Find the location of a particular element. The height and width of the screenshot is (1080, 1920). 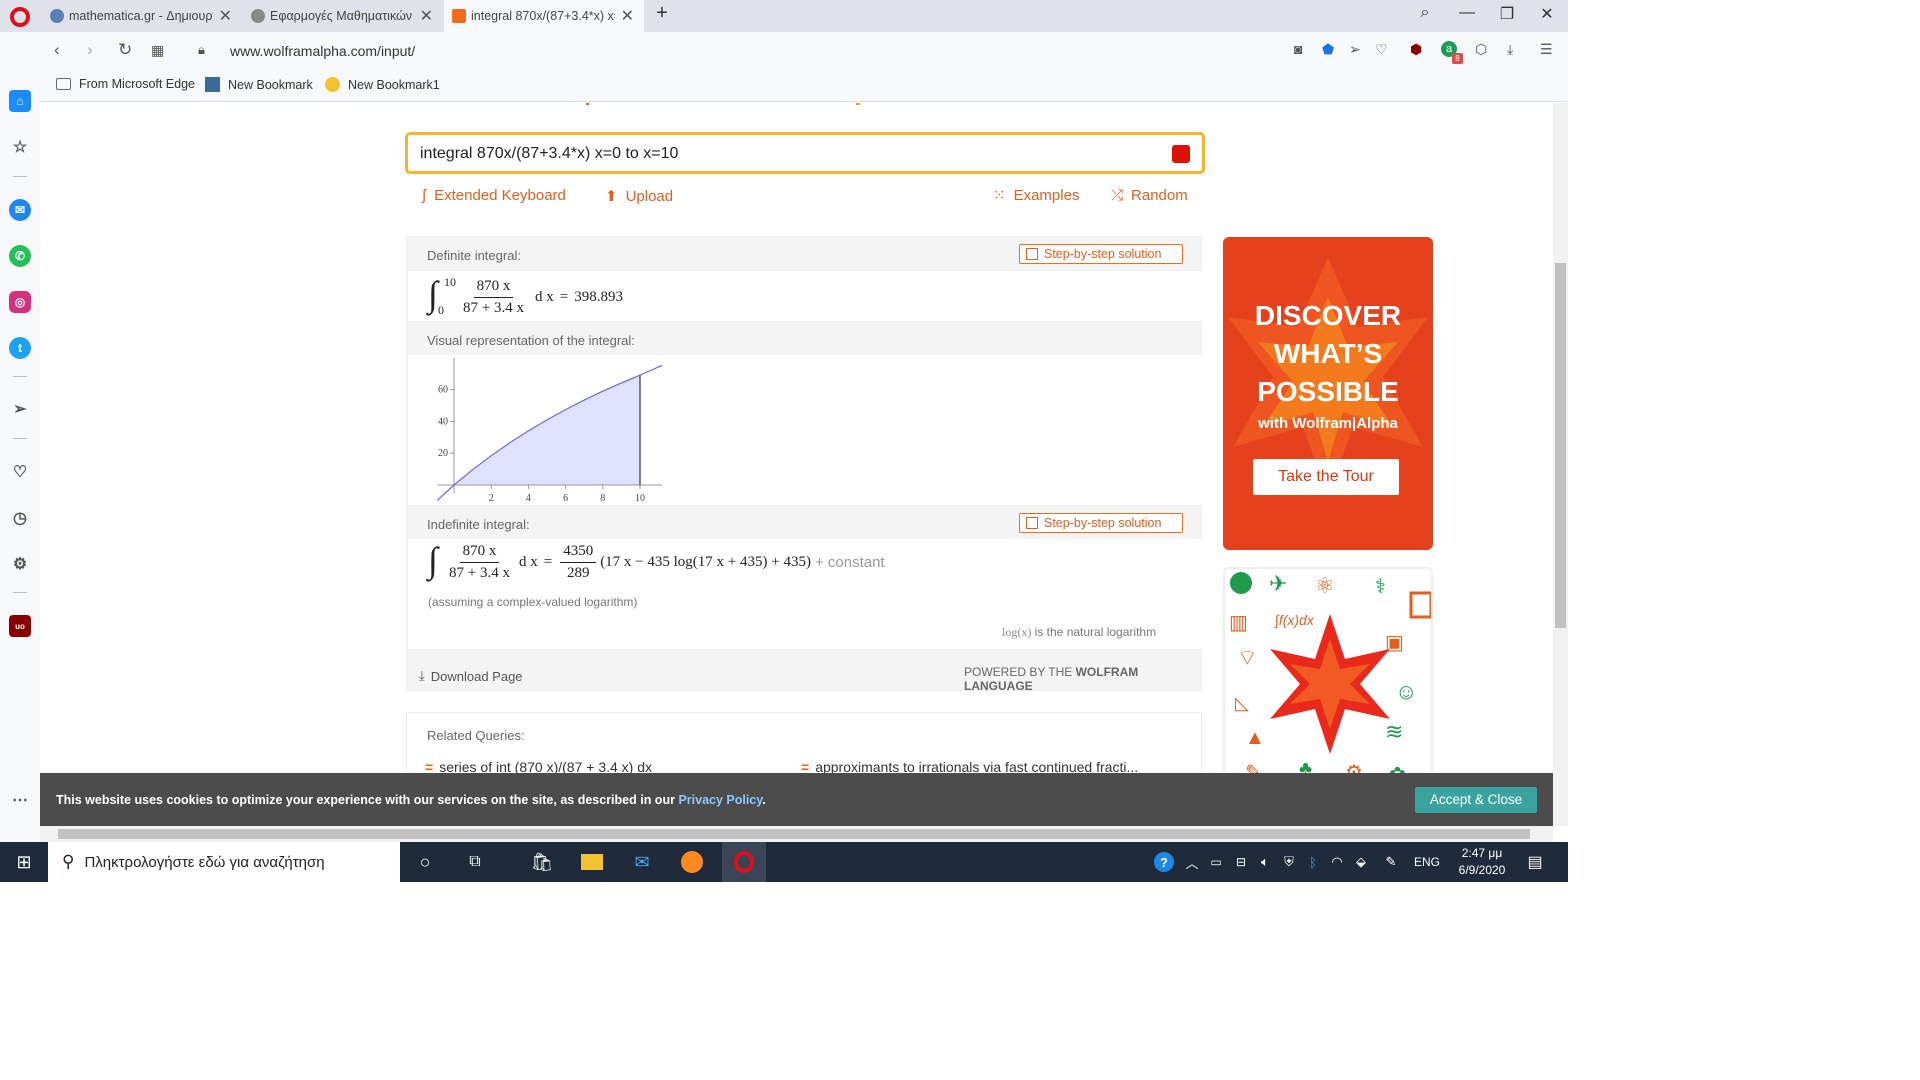

camera-icon: ◙ is located at coordinates (1298, 49).